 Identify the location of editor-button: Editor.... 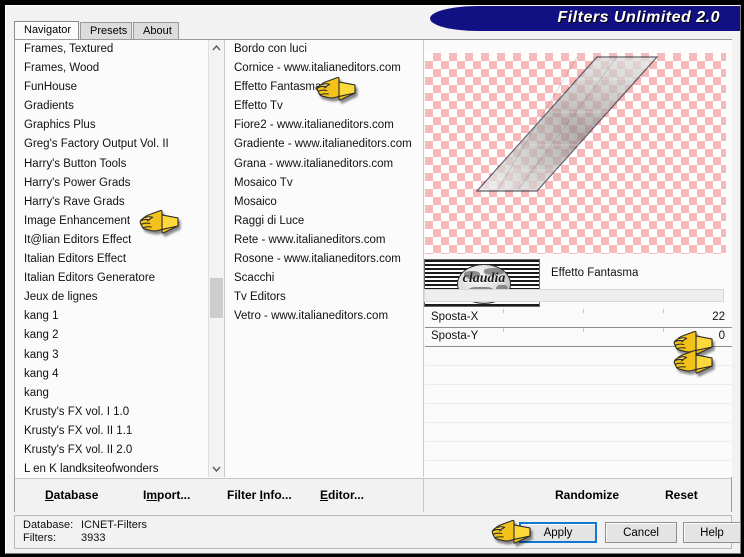
(342, 495).